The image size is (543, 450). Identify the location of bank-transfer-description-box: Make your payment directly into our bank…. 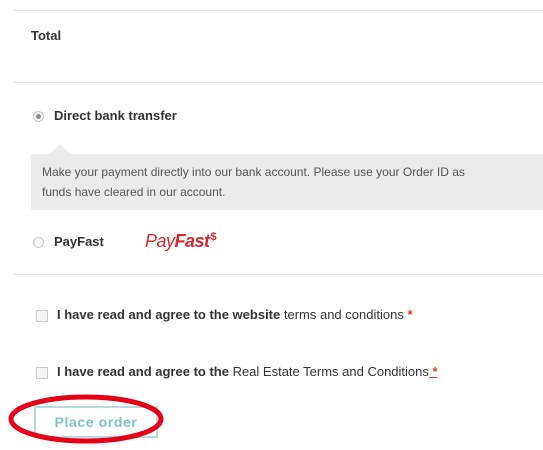
(287, 182).